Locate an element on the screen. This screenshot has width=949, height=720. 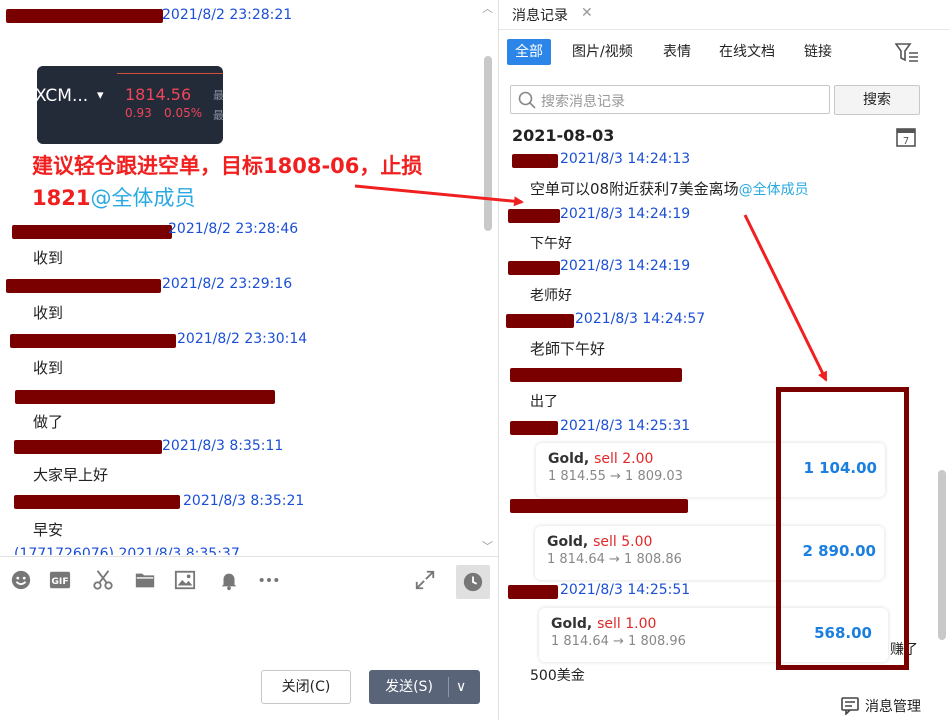
message-text: 大家早上好 is located at coordinates (71, 475).